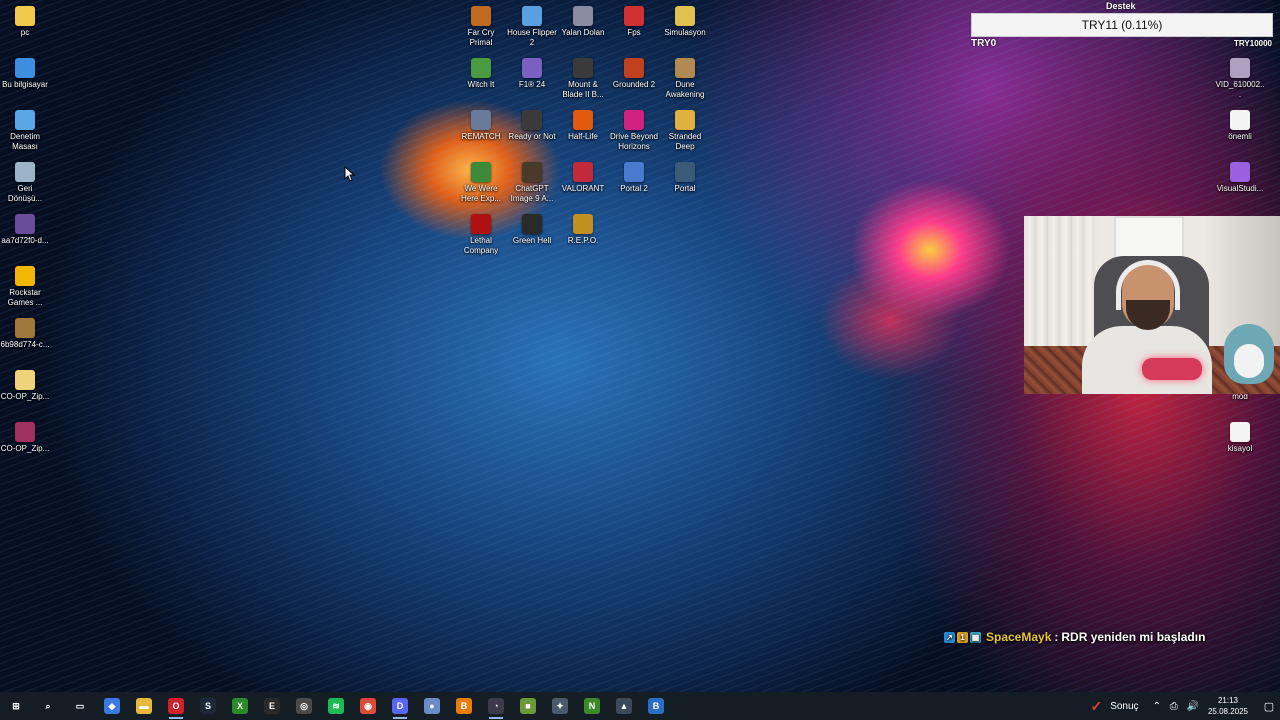  What do you see at coordinates (1240, 120) in the screenshot?
I see `text-file-icon` at bounding box center [1240, 120].